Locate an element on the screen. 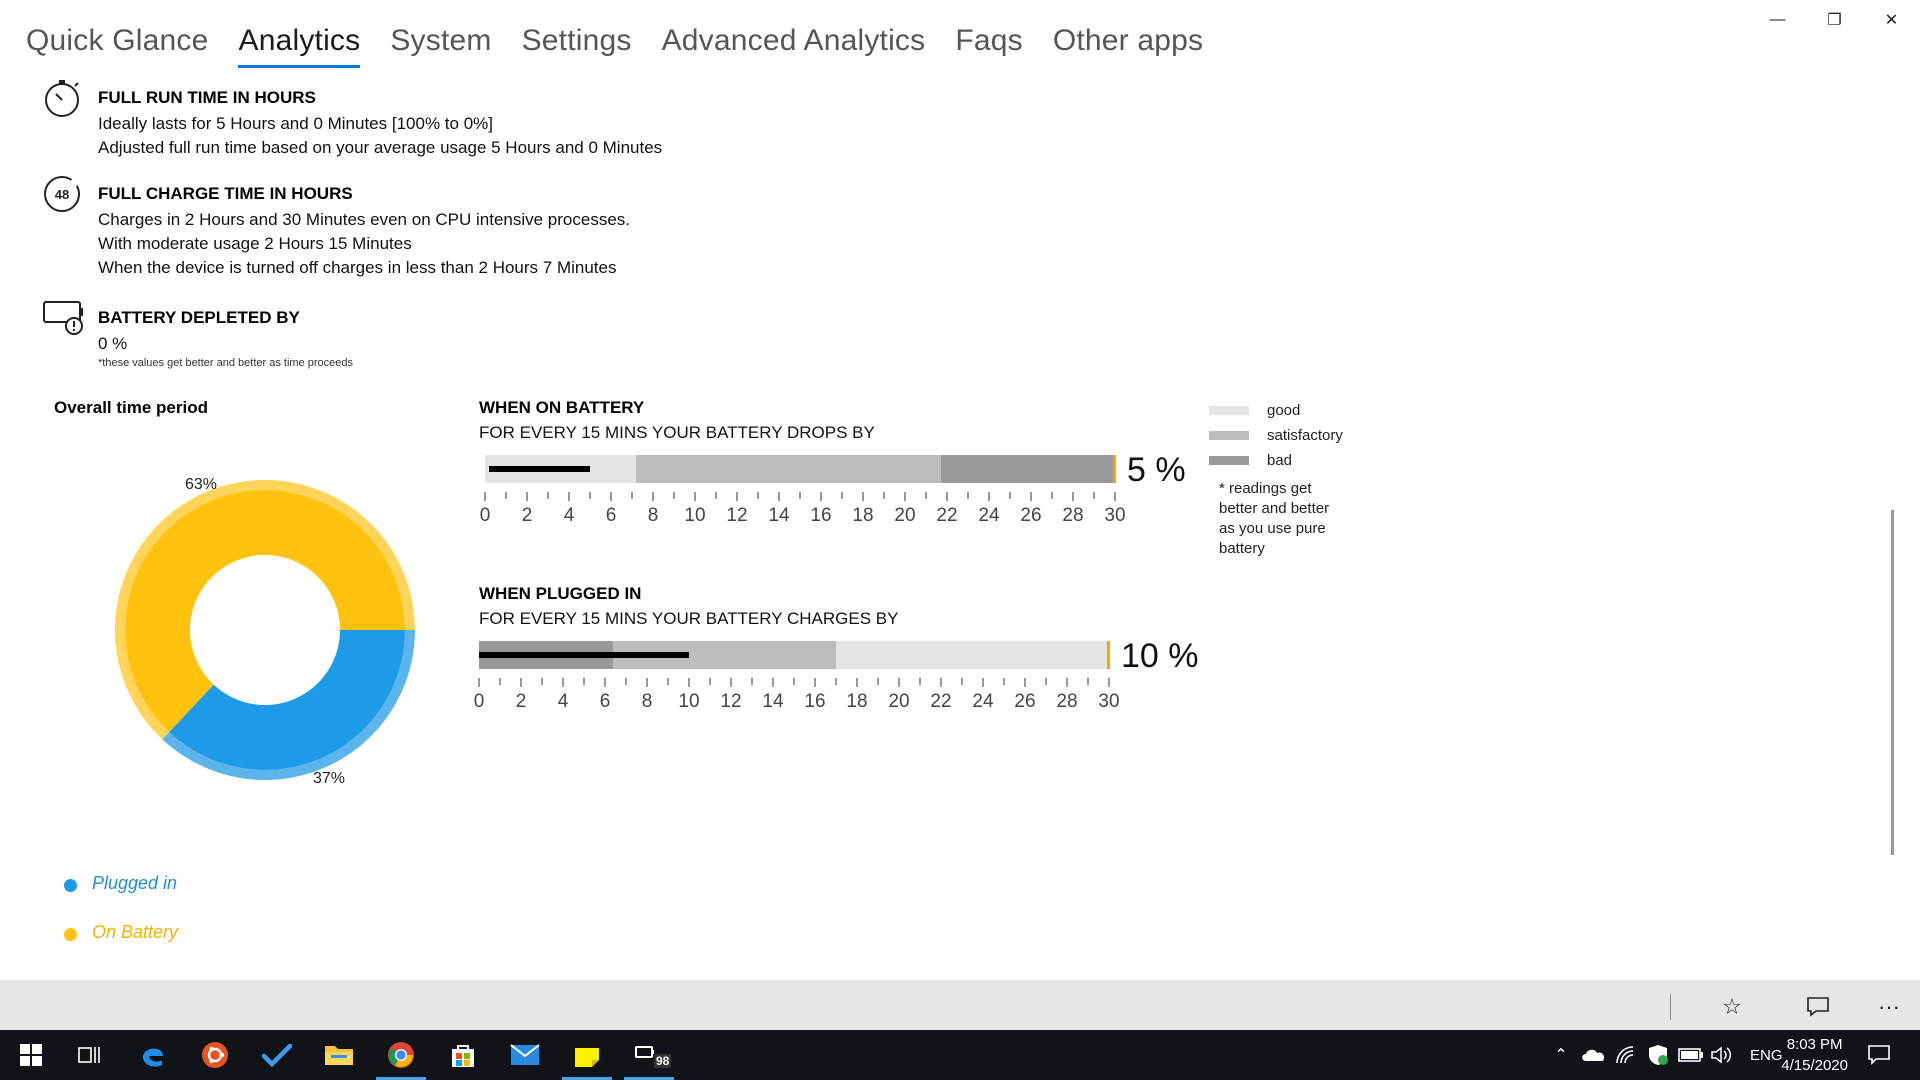  chrome-icon is located at coordinates (401, 1055).